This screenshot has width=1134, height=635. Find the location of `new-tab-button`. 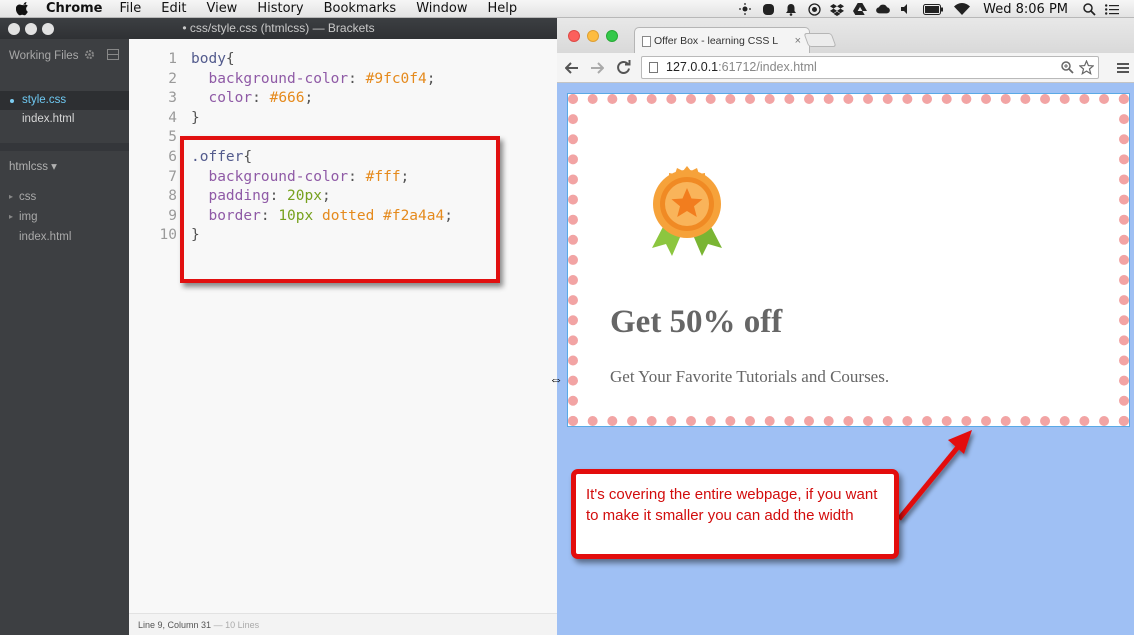

new-tab-button is located at coordinates (820, 40).